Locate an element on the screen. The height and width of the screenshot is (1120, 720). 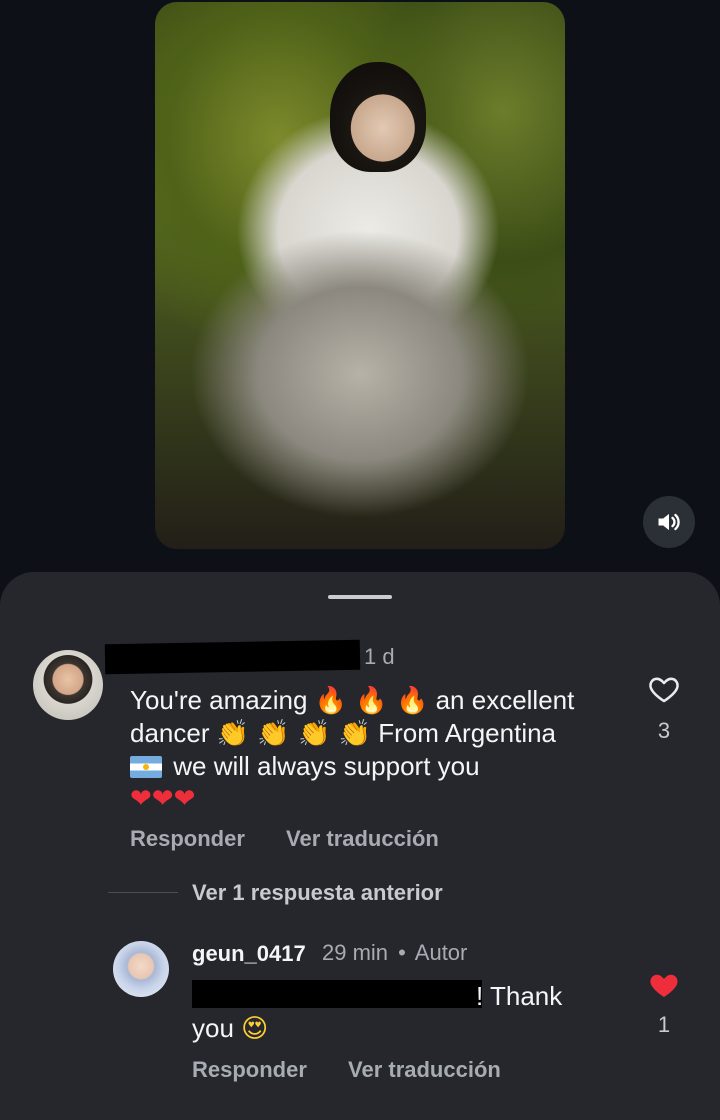
heart-filled-icon is located at coordinates (664, 985).